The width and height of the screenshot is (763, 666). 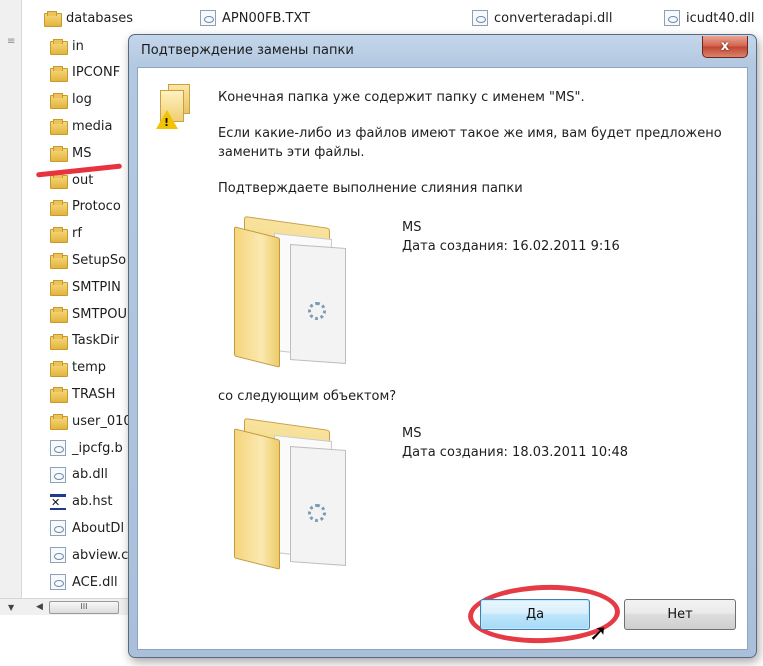 I want to click on file-label: _ipcfg.b, so click(x=97, y=448).